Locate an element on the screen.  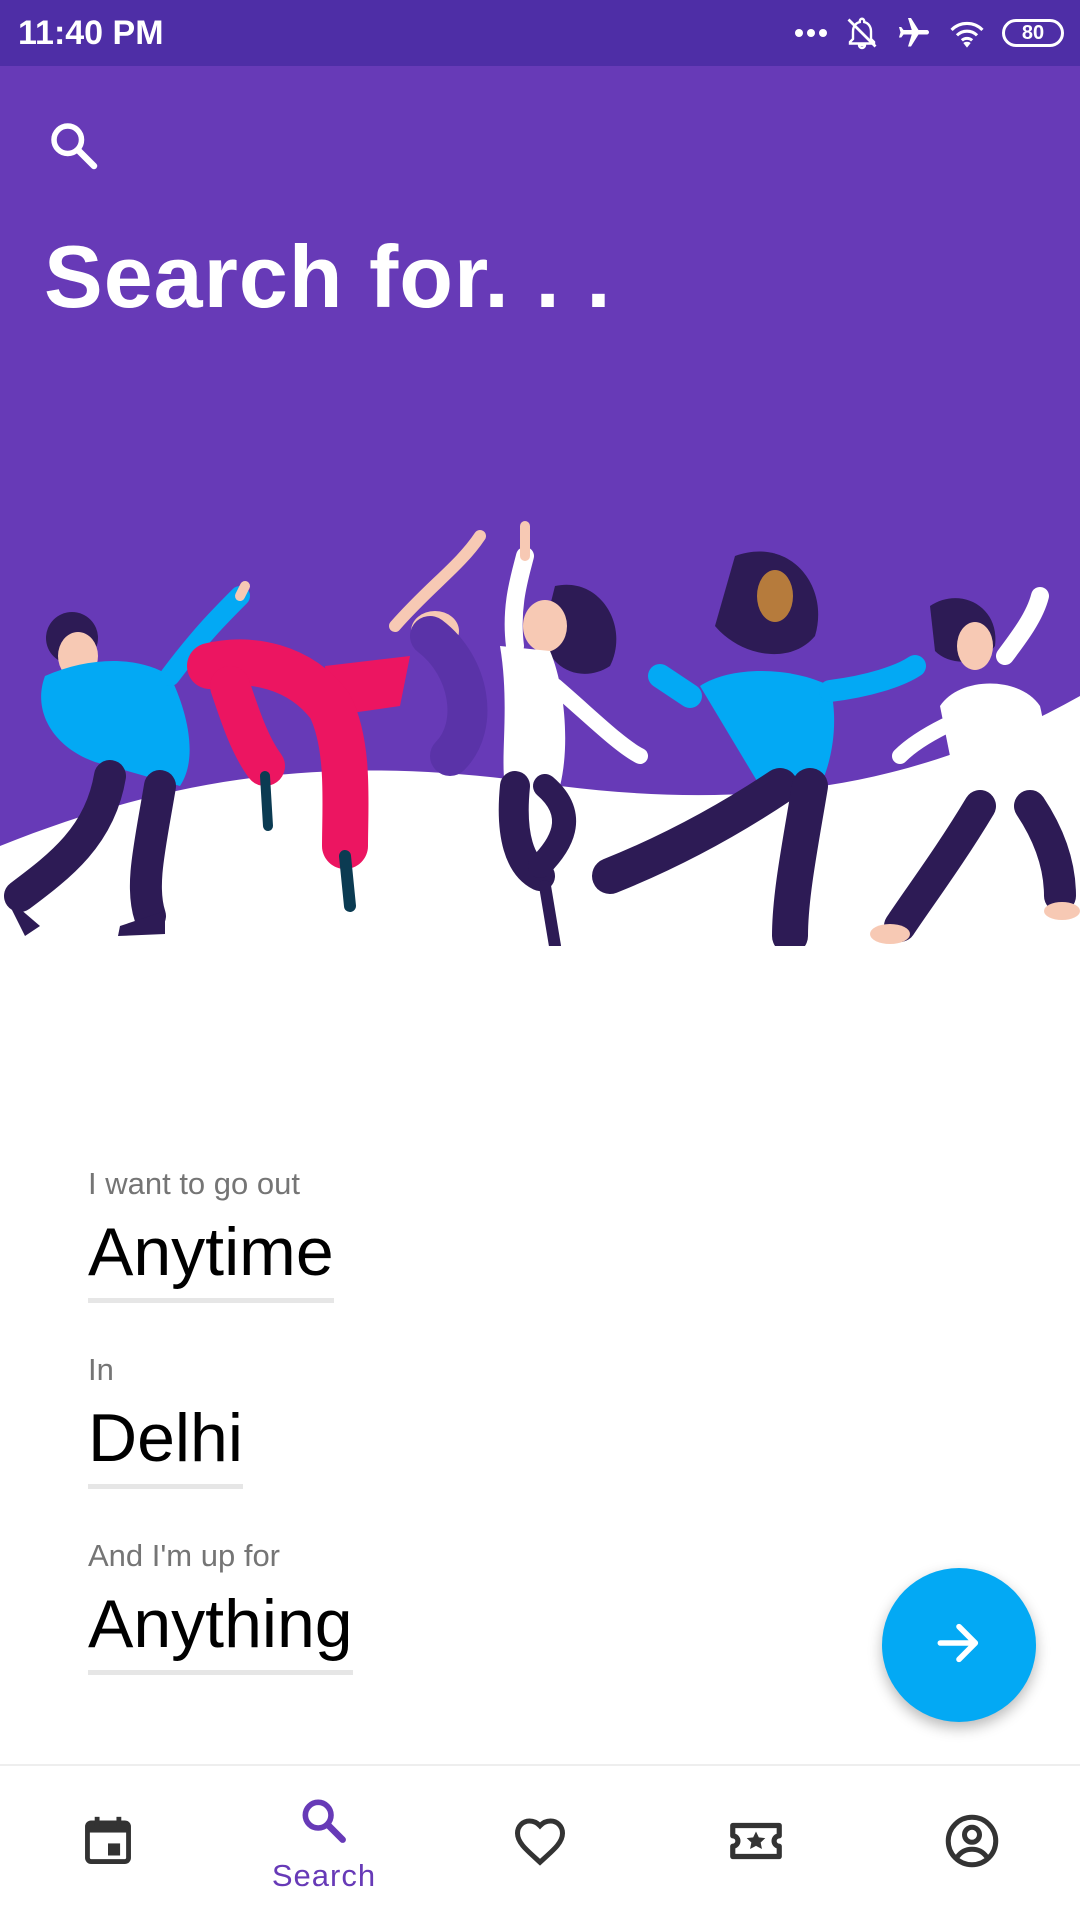
battery-icon: 80 is located at coordinates (1033, 33).